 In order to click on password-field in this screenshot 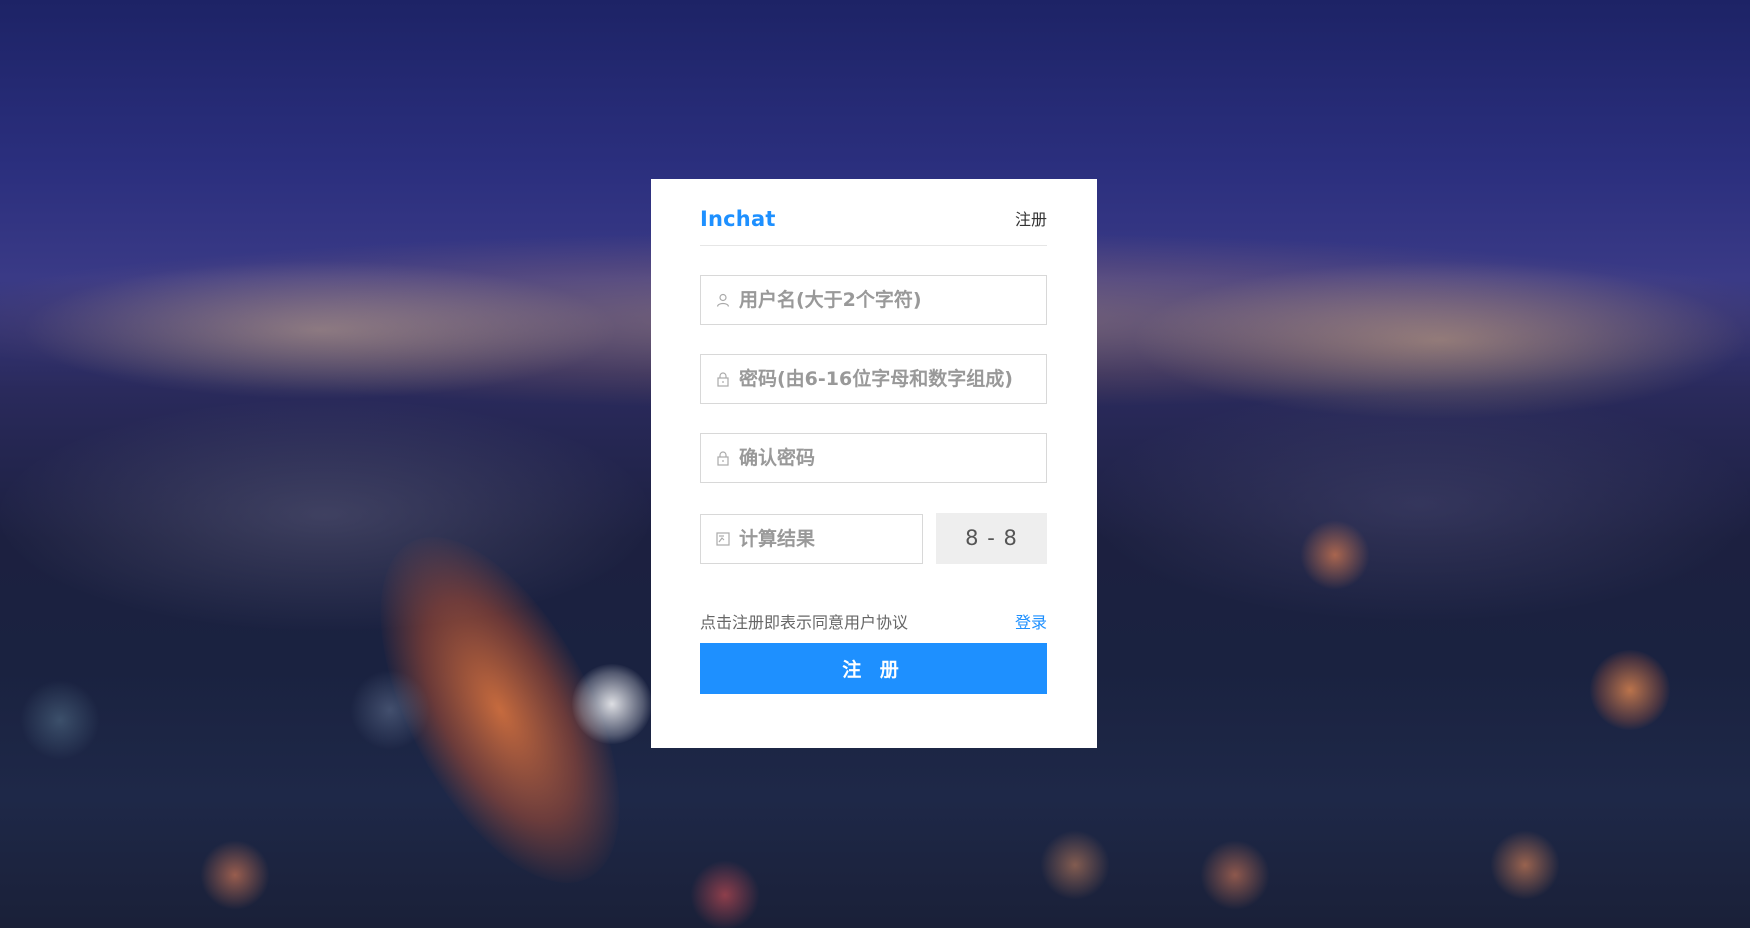, I will do `click(873, 379)`.